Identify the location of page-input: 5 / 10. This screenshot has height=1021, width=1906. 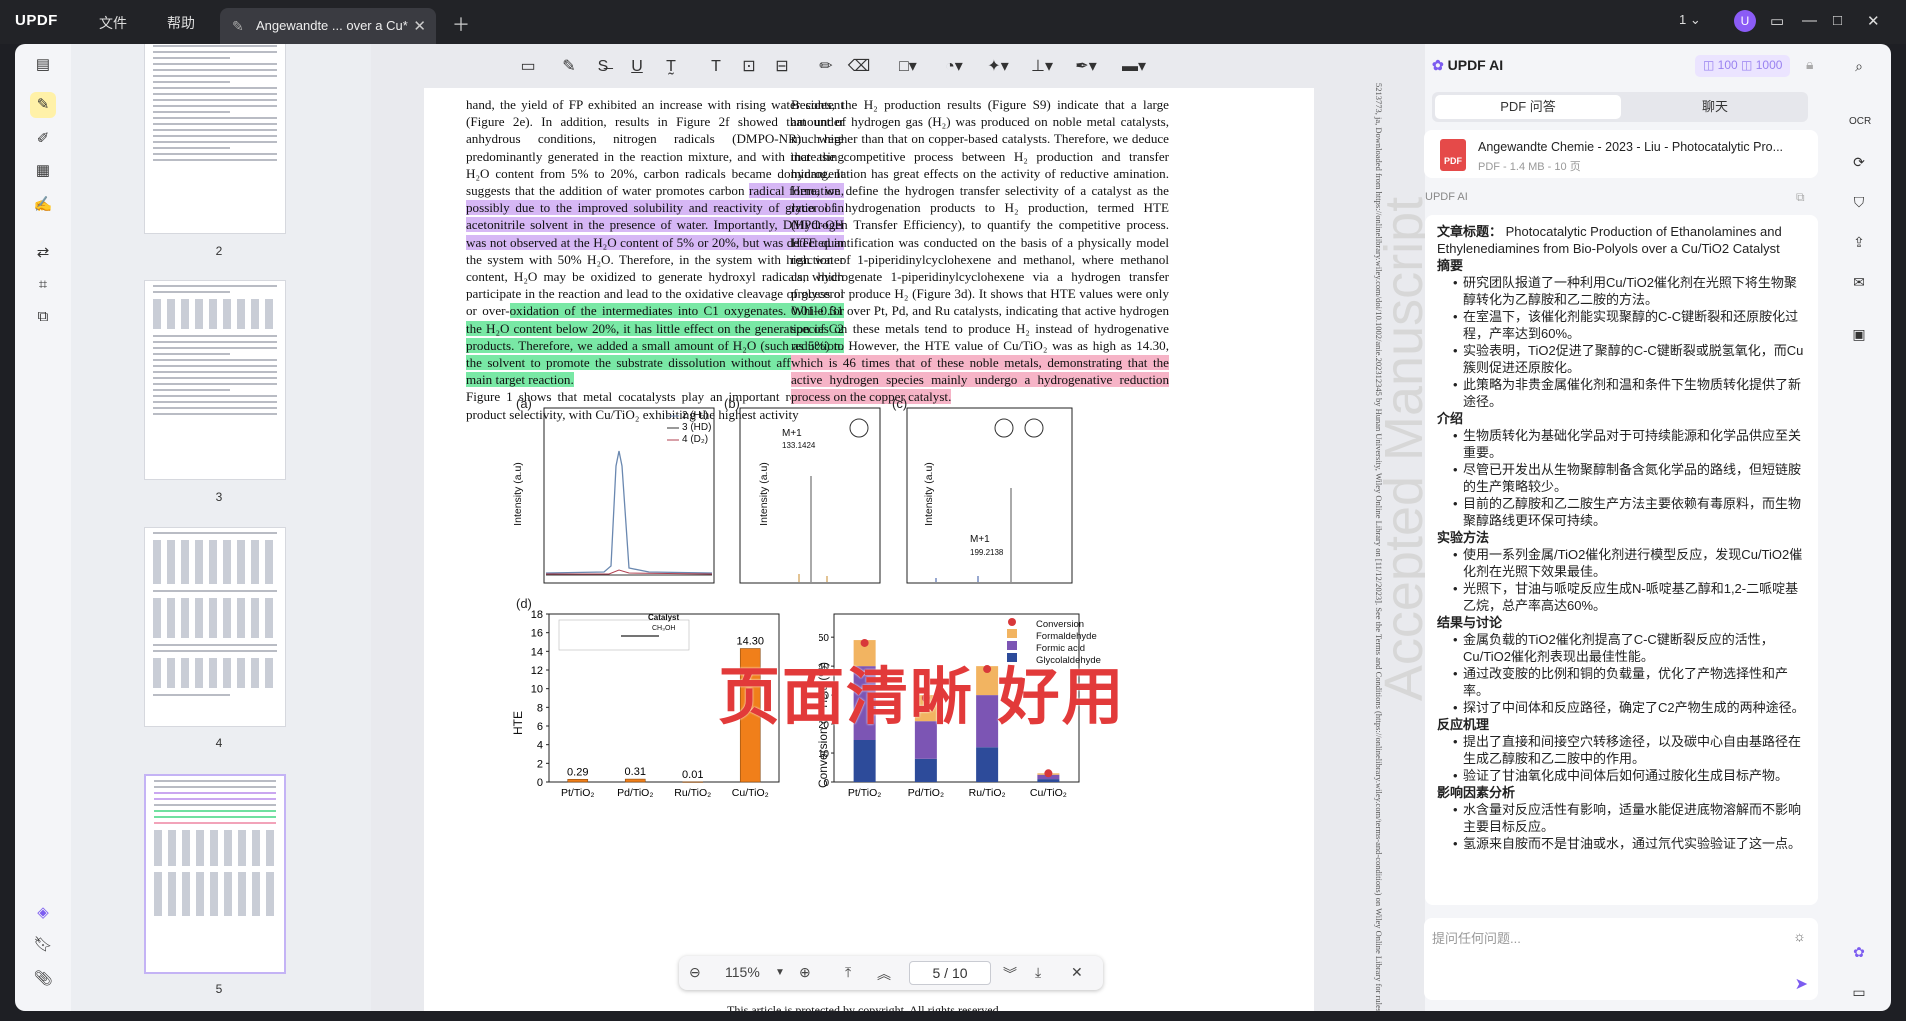
(950, 973).